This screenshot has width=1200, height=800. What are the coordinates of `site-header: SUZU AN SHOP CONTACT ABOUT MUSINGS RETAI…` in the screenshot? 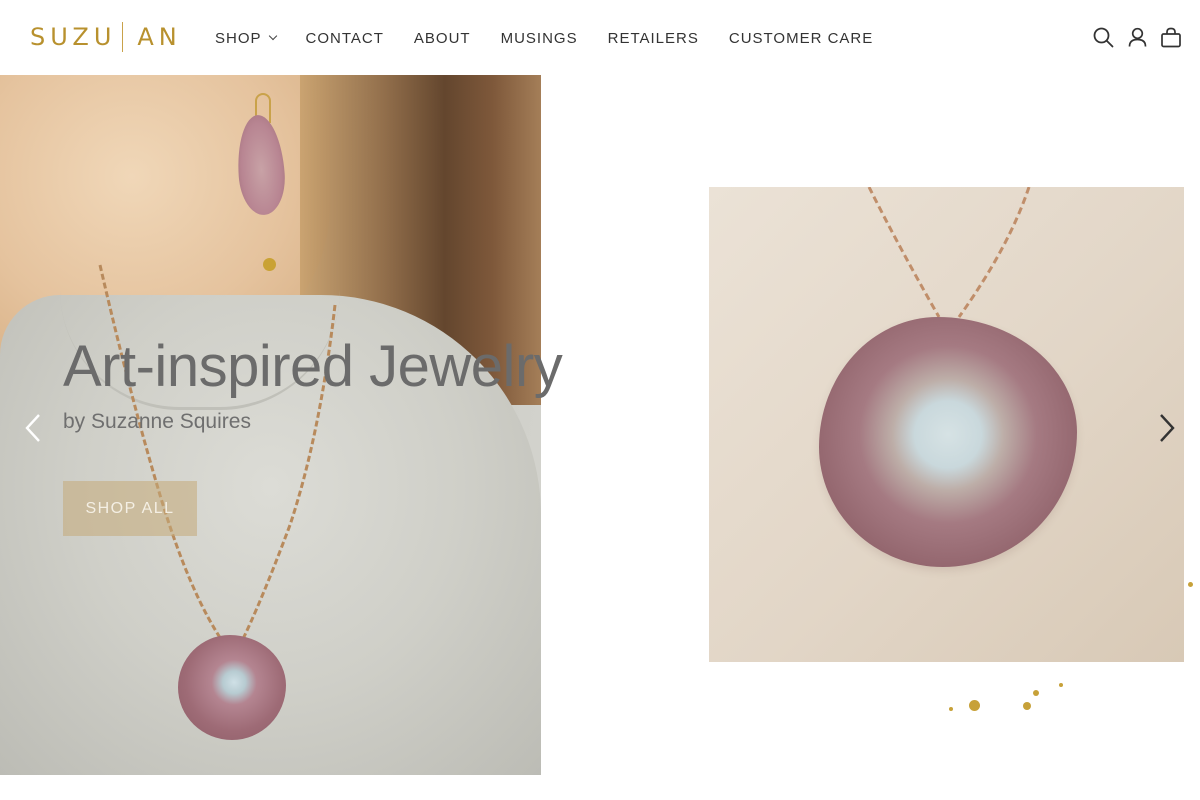 It's located at (600, 37).